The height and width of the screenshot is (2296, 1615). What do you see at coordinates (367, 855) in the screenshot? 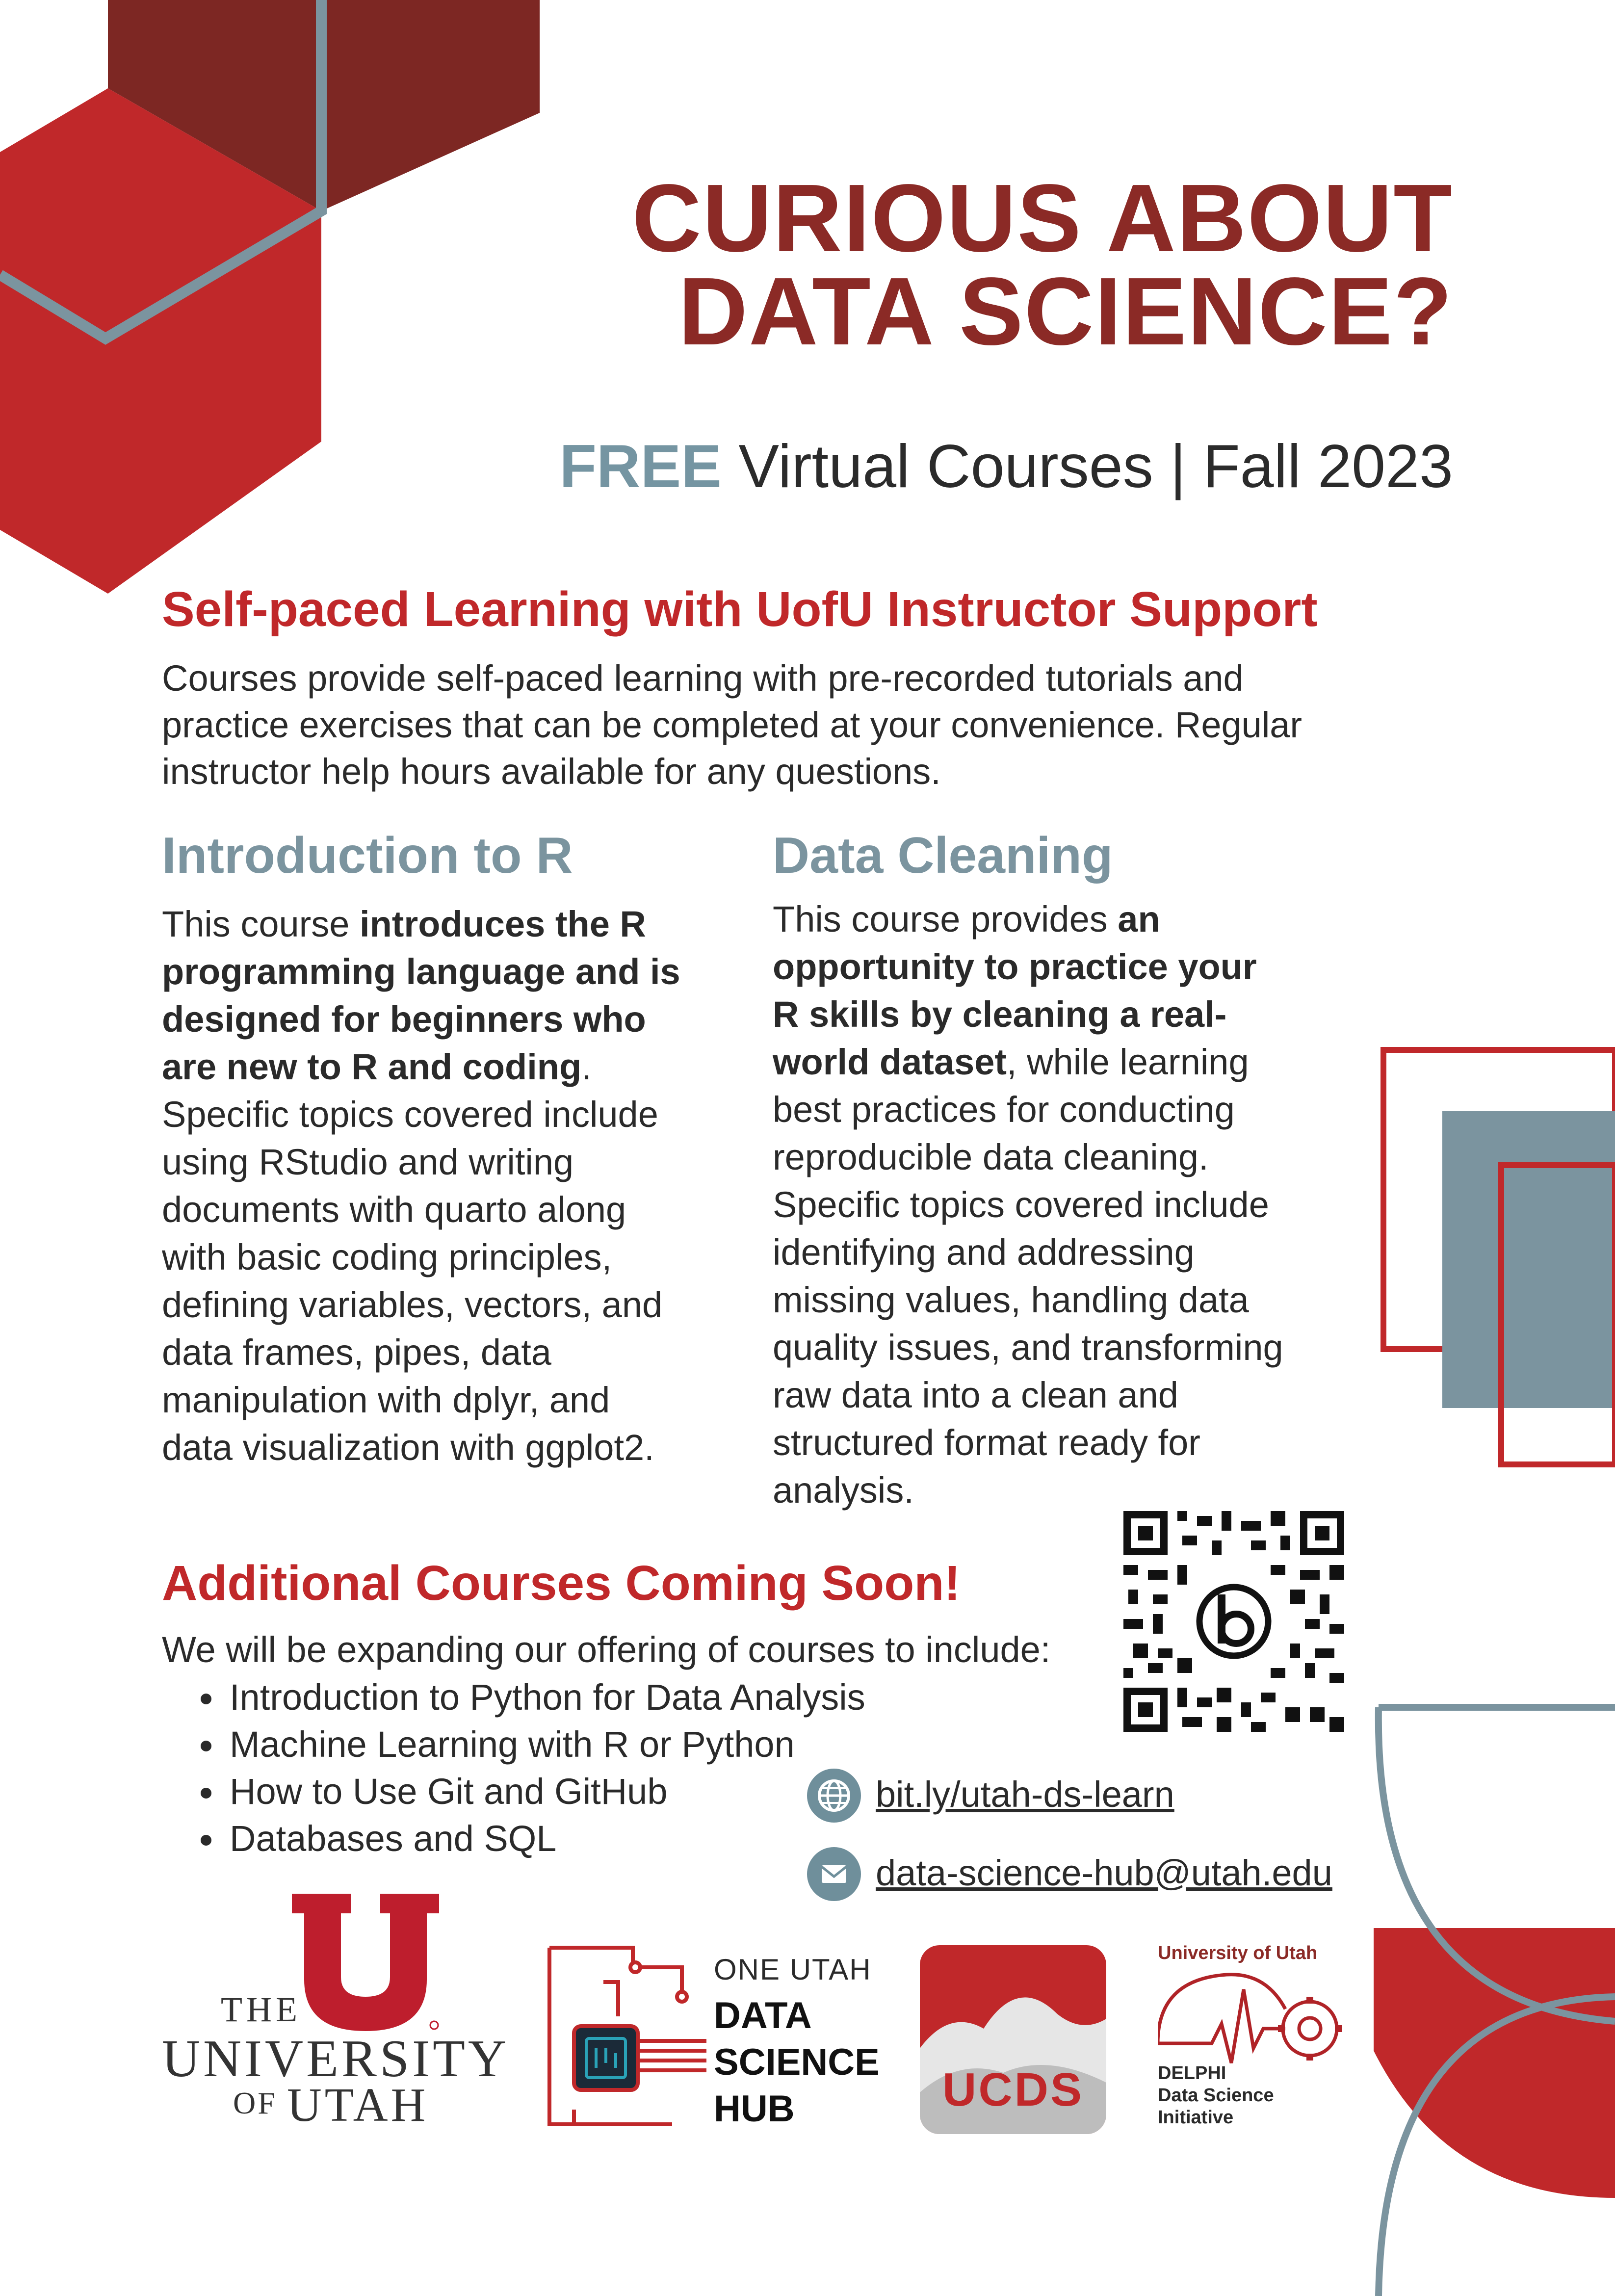
I see `course-r-heading: Introduction to R` at bounding box center [367, 855].